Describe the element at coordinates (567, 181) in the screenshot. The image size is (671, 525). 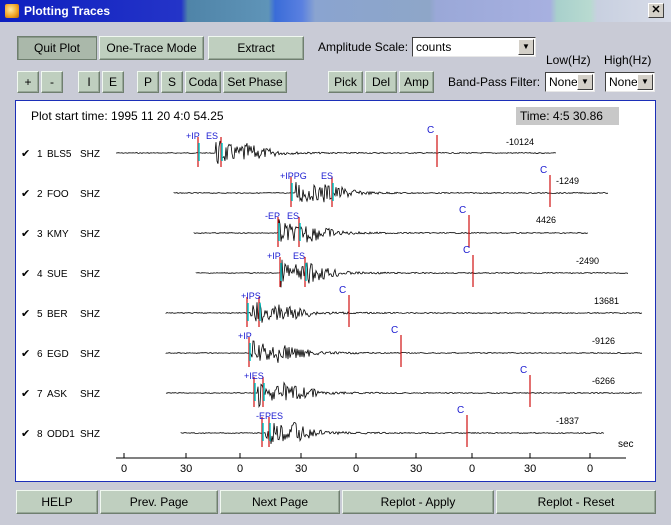
I see `trace-amplitude: -1249` at that location.